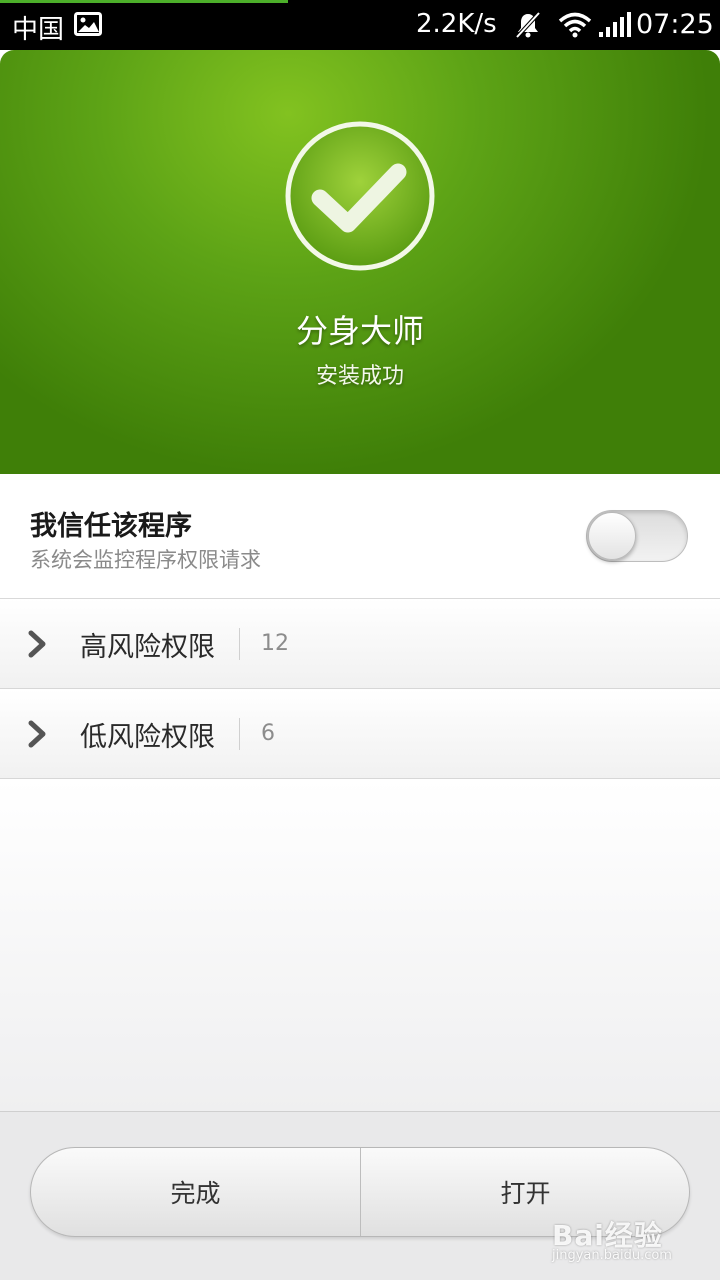 The height and width of the screenshot is (1280, 720). Describe the element at coordinates (360, 536) in the screenshot. I see `trust-app-row: 我信任该程序 系统会监控程序权限请求` at that location.